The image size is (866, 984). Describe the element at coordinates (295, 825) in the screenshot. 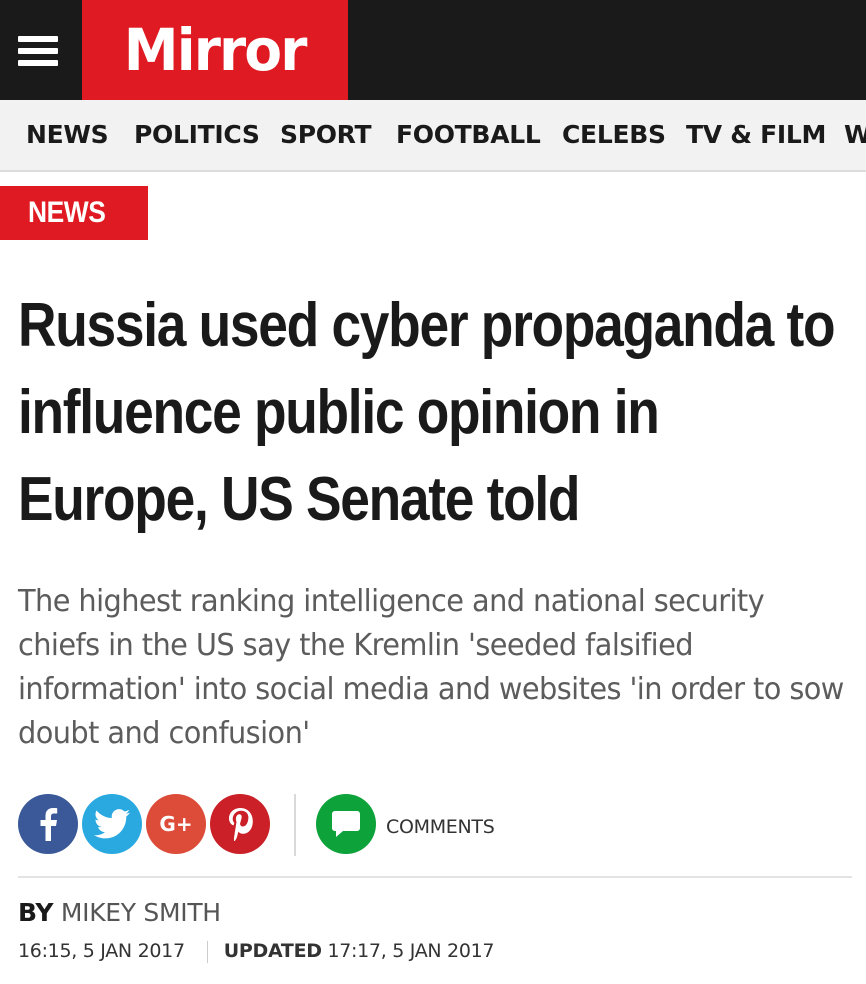

I see `share-divider` at that location.